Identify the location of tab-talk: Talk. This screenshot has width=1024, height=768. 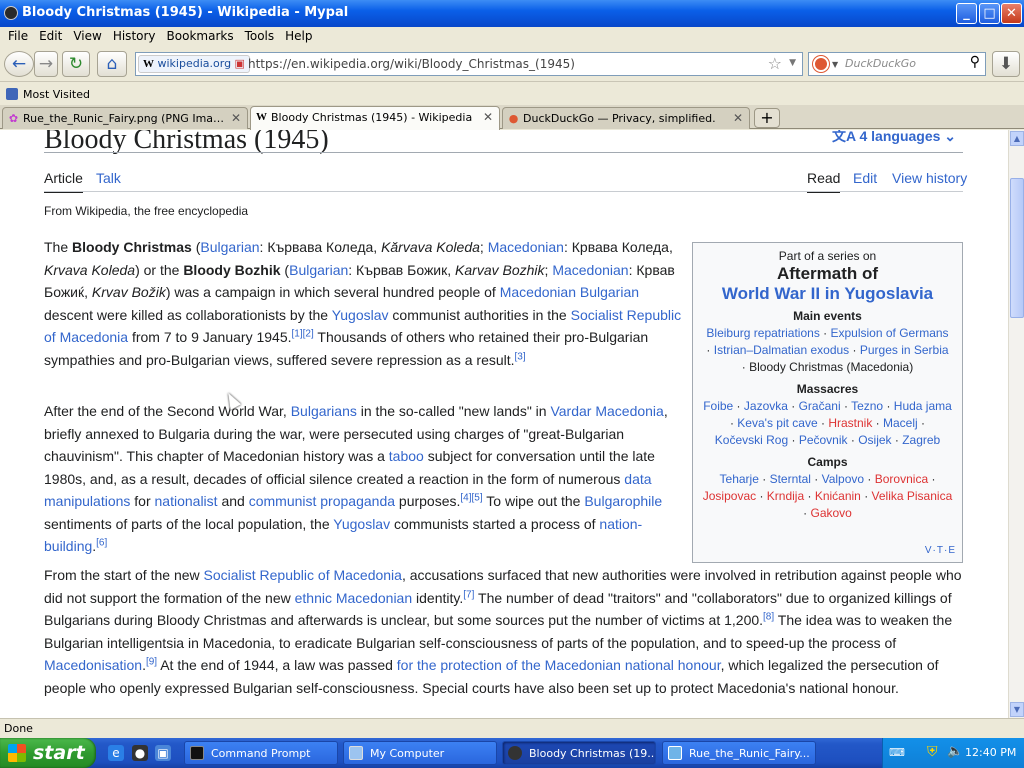
(108, 178).